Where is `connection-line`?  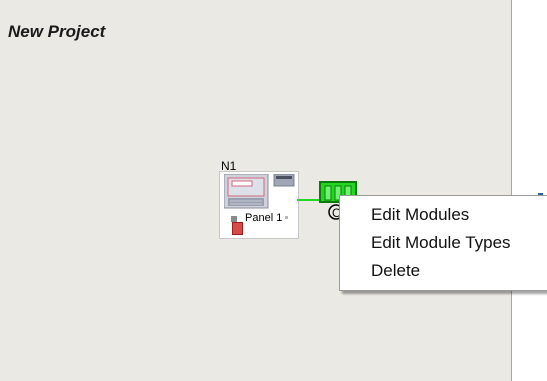
connection-line is located at coordinates (309, 200).